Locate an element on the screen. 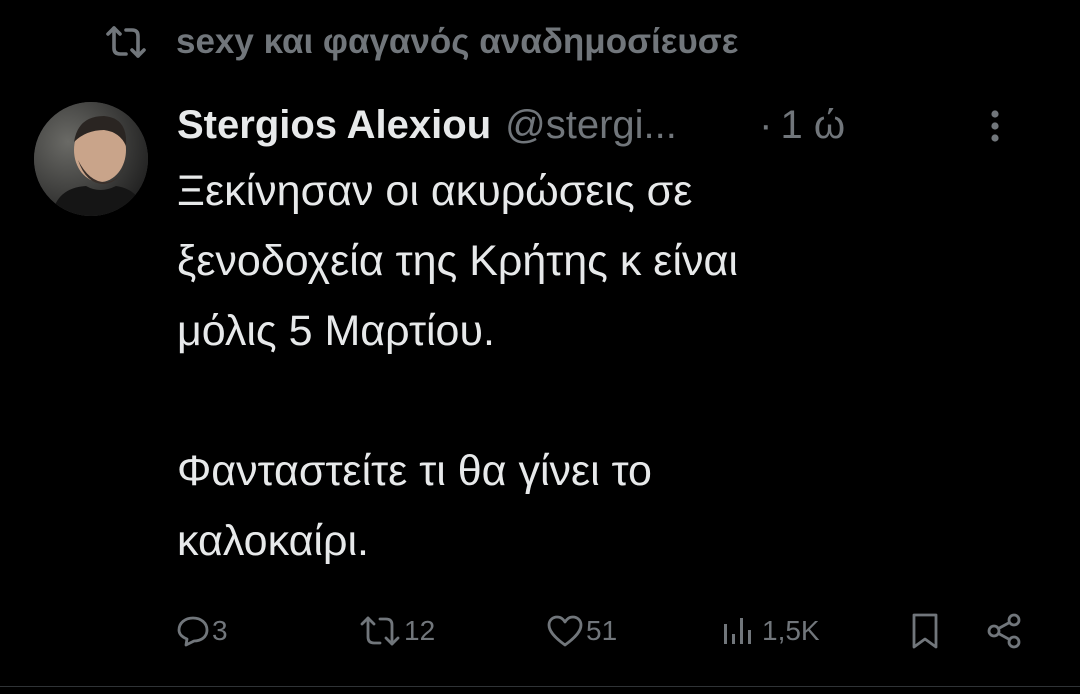  analytics-icon is located at coordinates (737, 631).